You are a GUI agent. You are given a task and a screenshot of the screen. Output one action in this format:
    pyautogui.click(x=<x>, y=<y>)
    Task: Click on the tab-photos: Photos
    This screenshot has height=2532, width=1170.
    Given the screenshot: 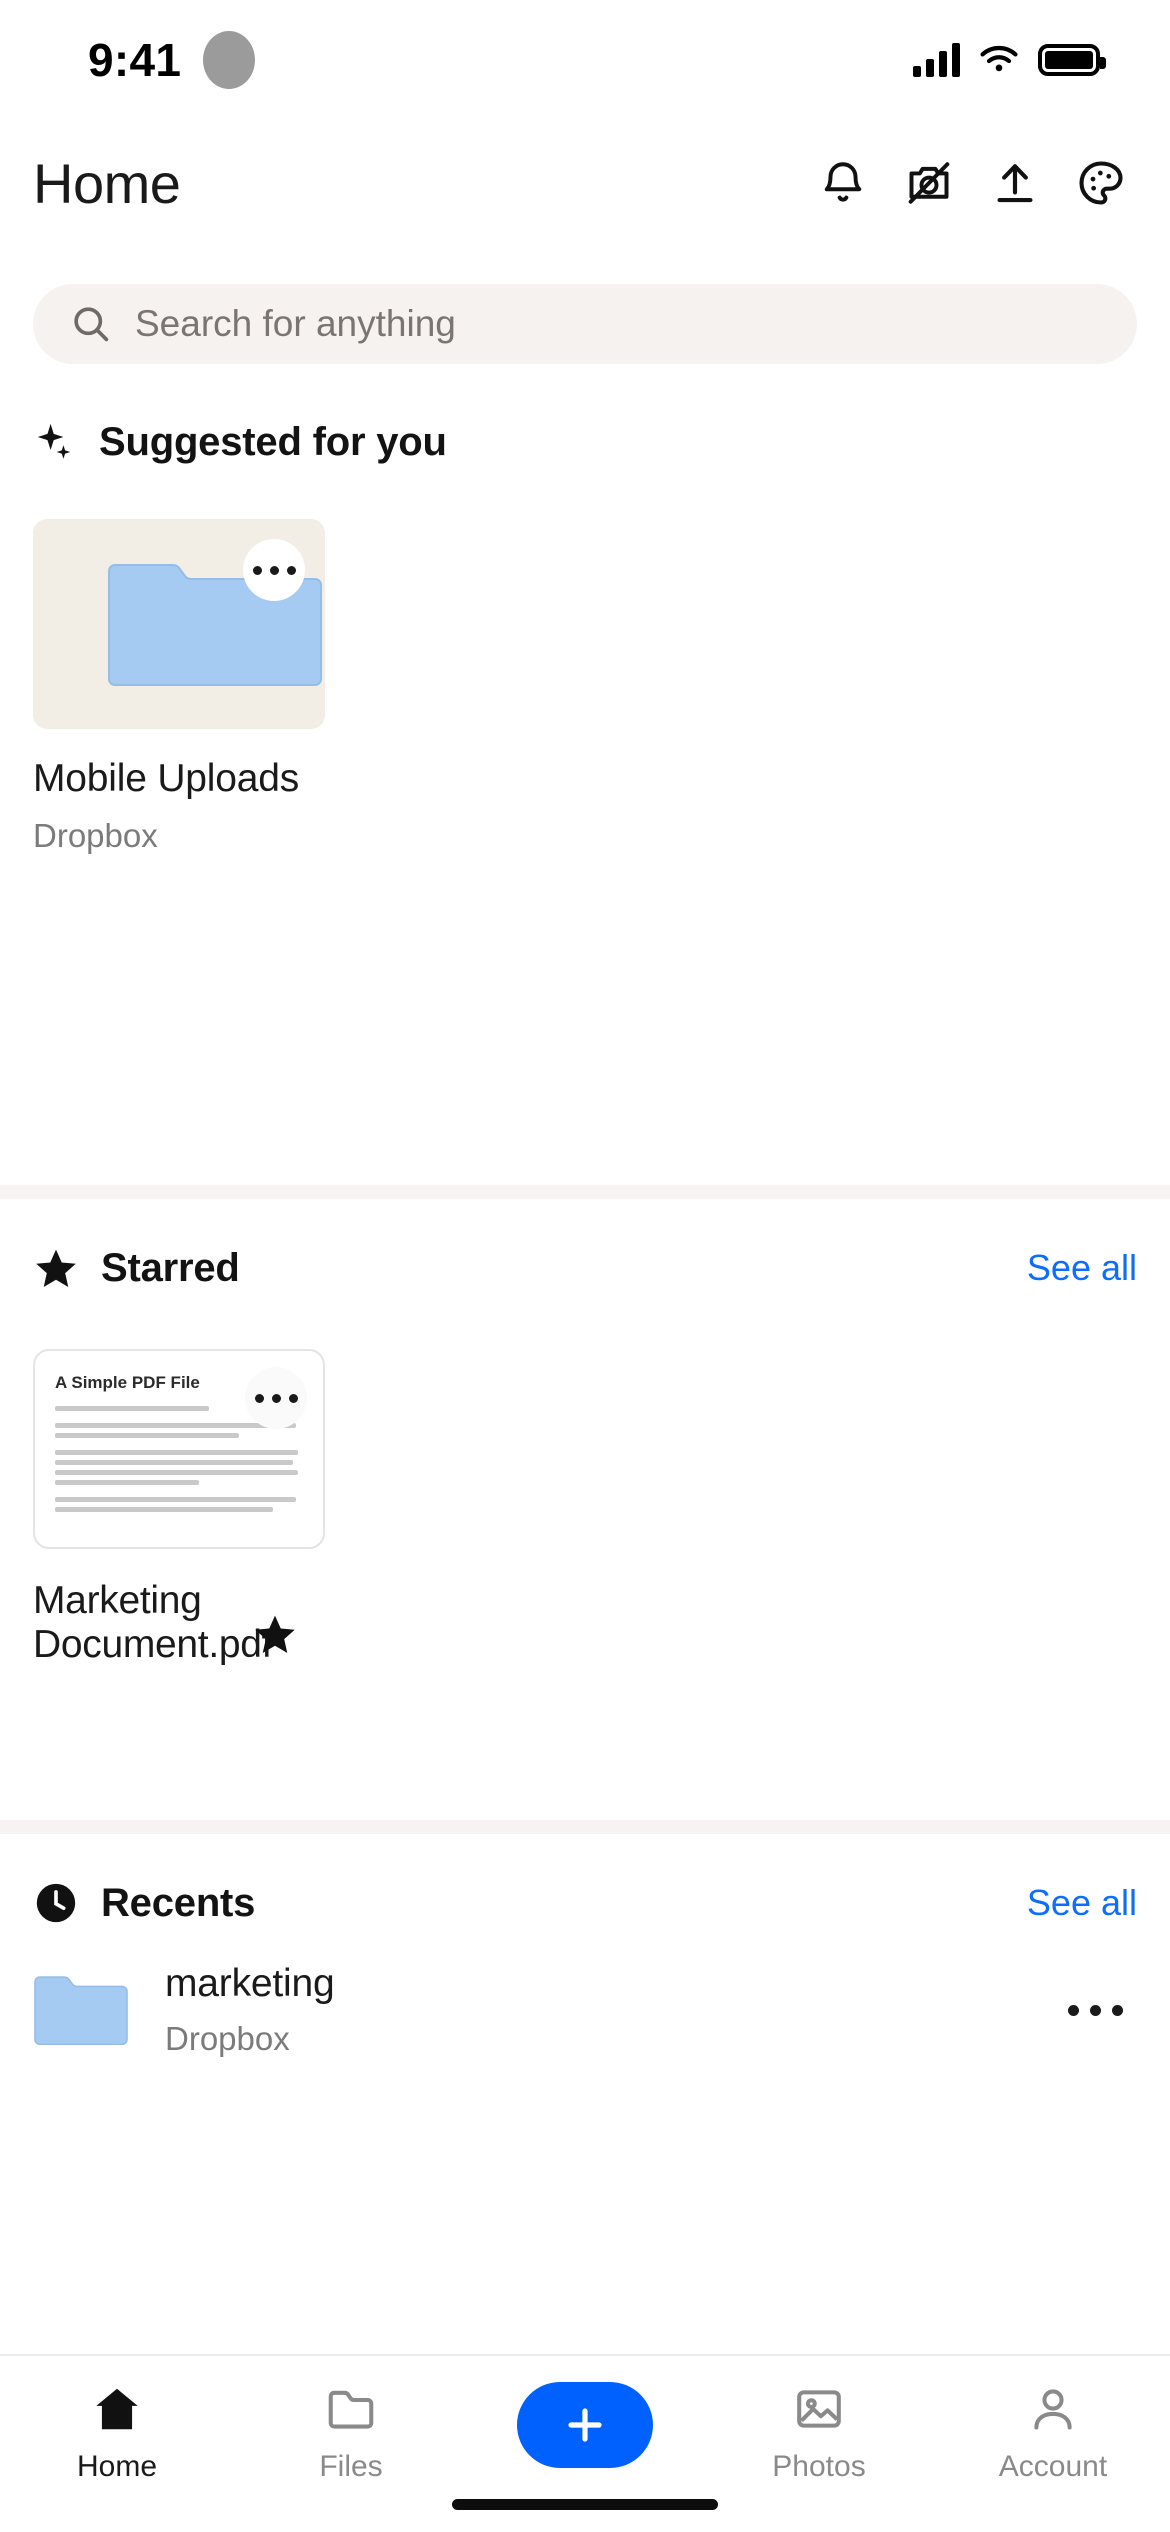 What is the action you would take?
    pyautogui.click(x=819, y=2433)
    